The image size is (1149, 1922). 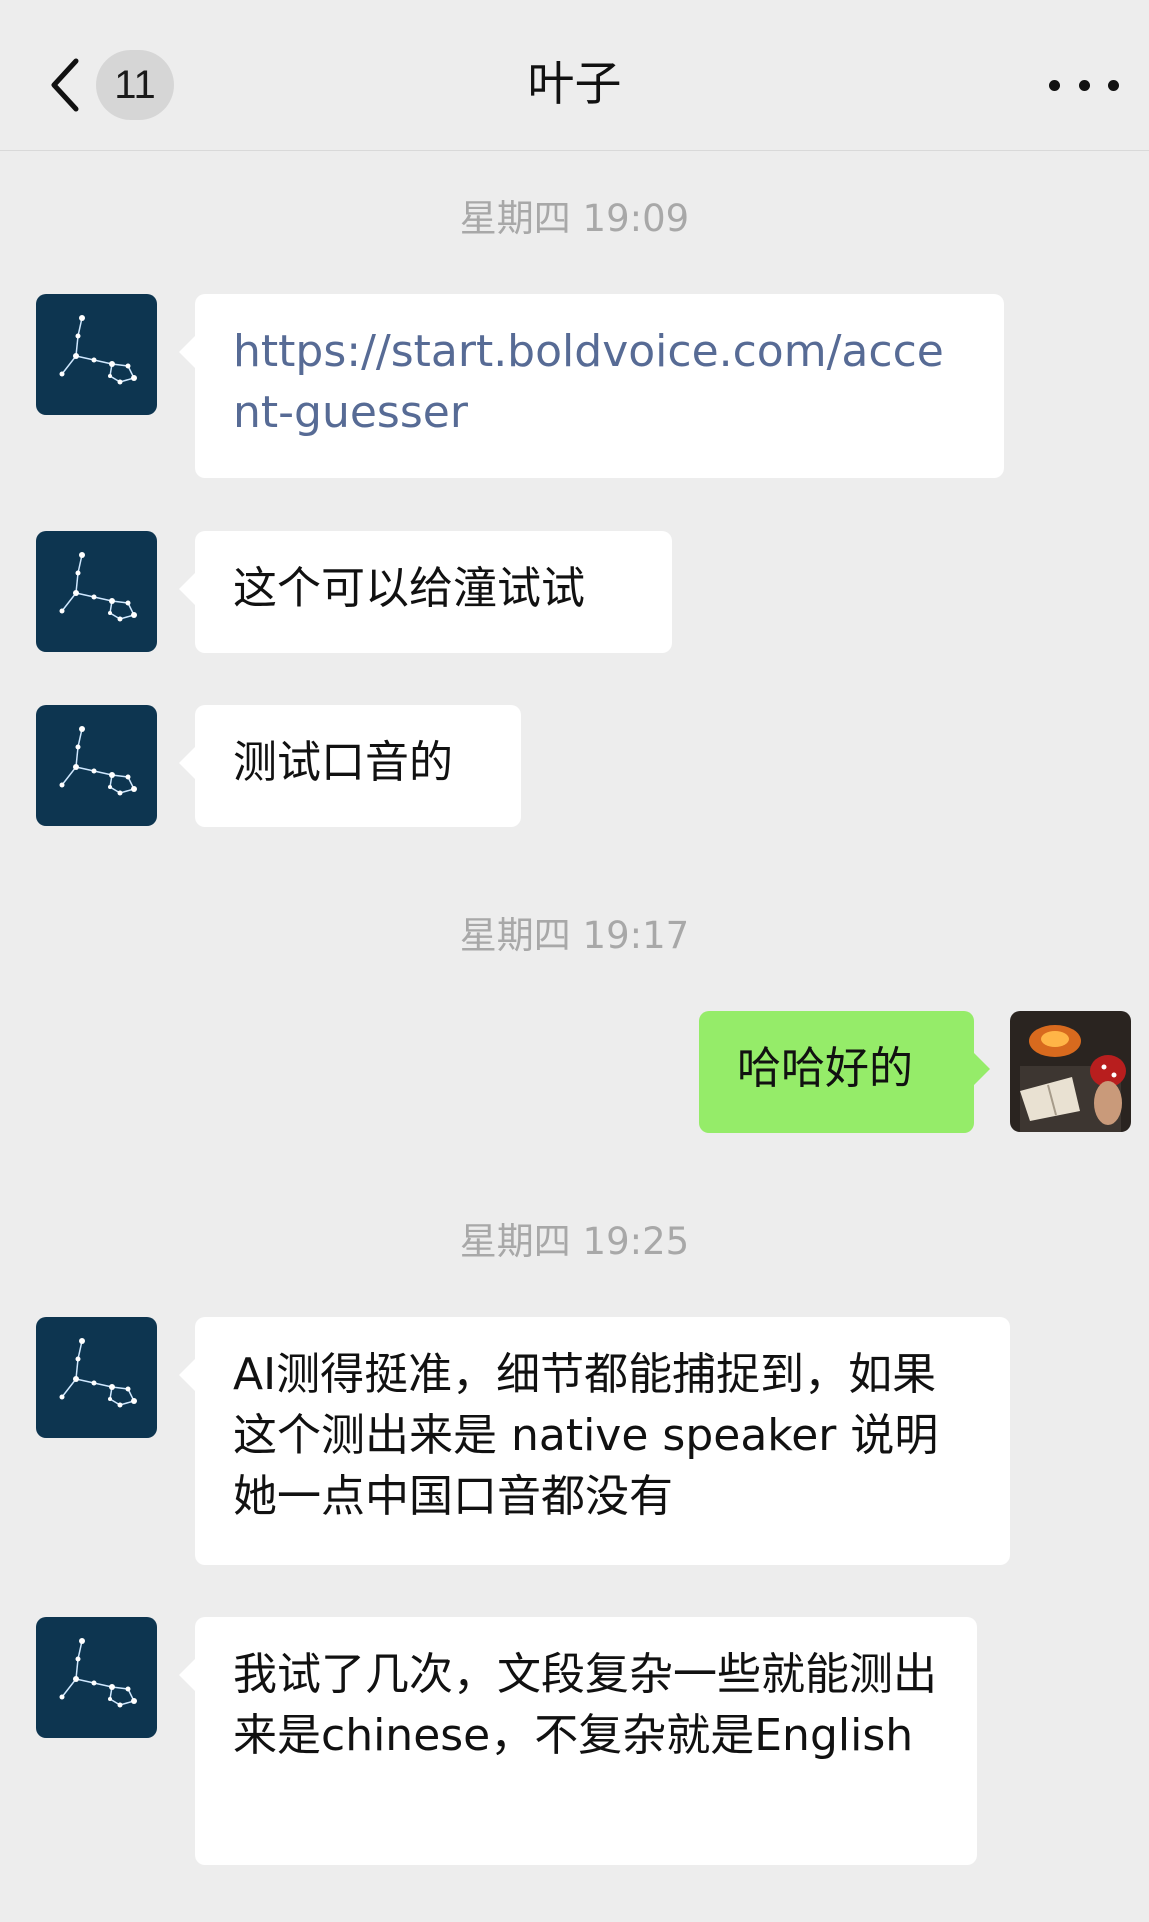 What do you see at coordinates (409, 588) in the screenshot?
I see `message-text: 这个可以给潼试试` at bounding box center [409, 588].